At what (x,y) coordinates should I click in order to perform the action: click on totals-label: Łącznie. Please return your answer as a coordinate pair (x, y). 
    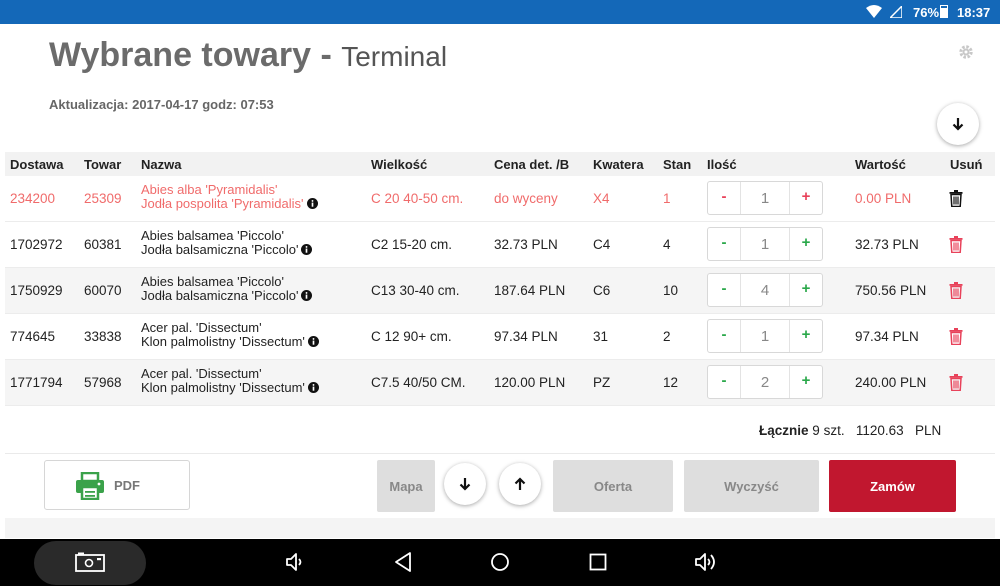
    Looking at the image, I should click on (784, 430).